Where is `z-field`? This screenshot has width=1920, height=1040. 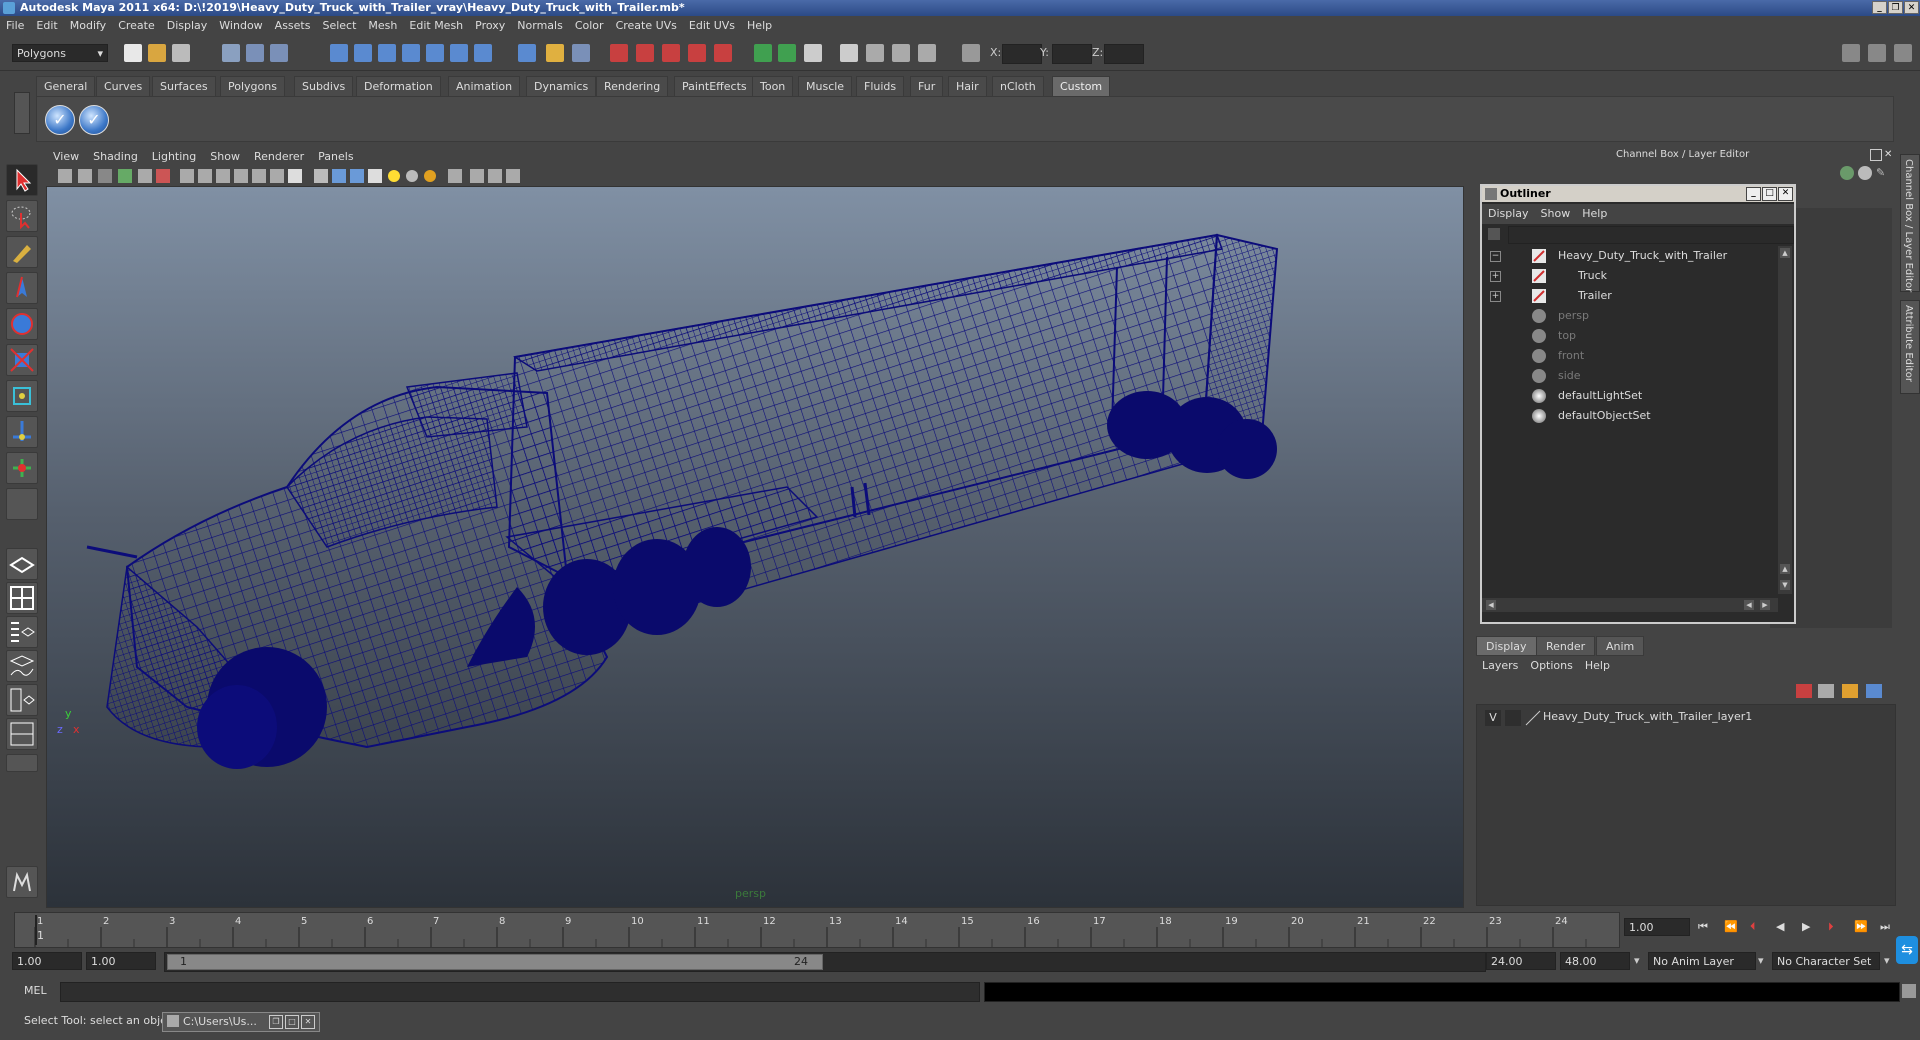
z-field is located at coordinates (1124, 54).